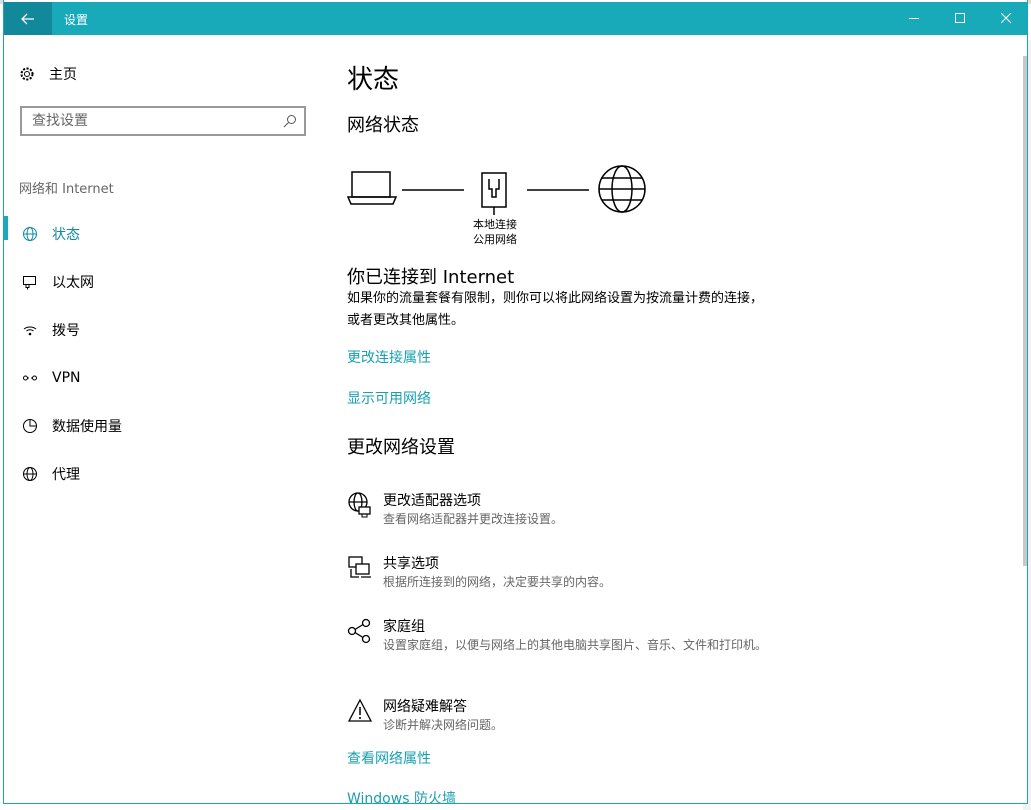  Describe the element at coordinates (66, 475) in the screenshot. I see `sidebar-item-label: 代理` at that location.